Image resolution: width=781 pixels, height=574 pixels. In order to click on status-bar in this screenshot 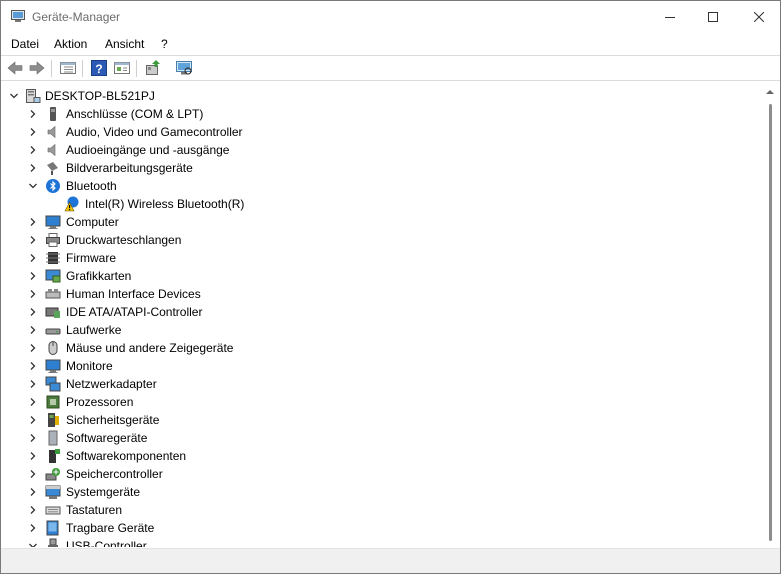, I will do `click(390, 560)`.